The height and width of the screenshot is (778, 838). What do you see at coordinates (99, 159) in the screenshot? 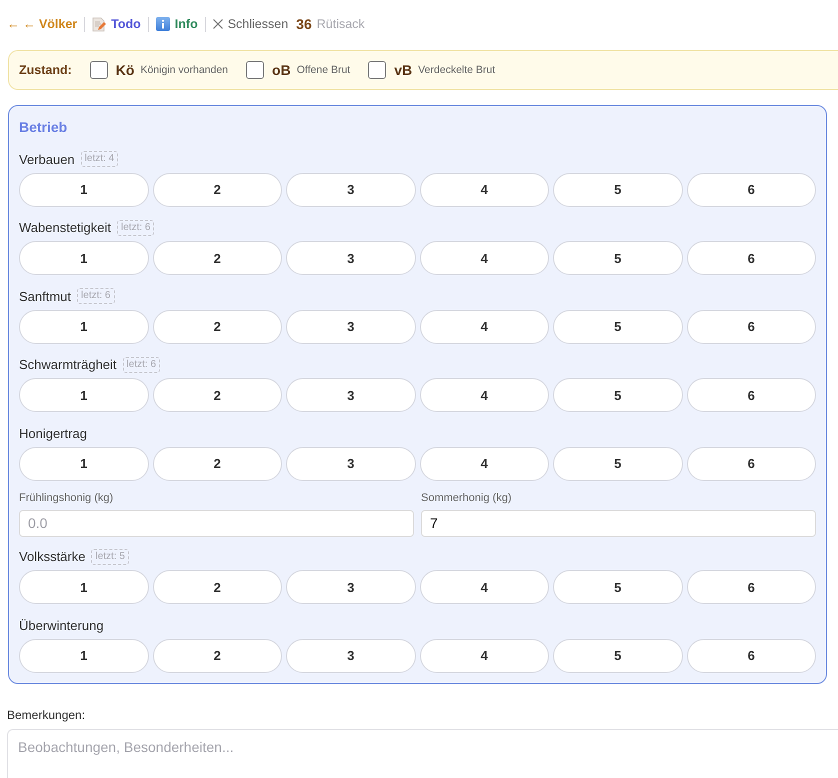
I see `last-value-badge: letzt: 4` at bounding box center [99, 159].